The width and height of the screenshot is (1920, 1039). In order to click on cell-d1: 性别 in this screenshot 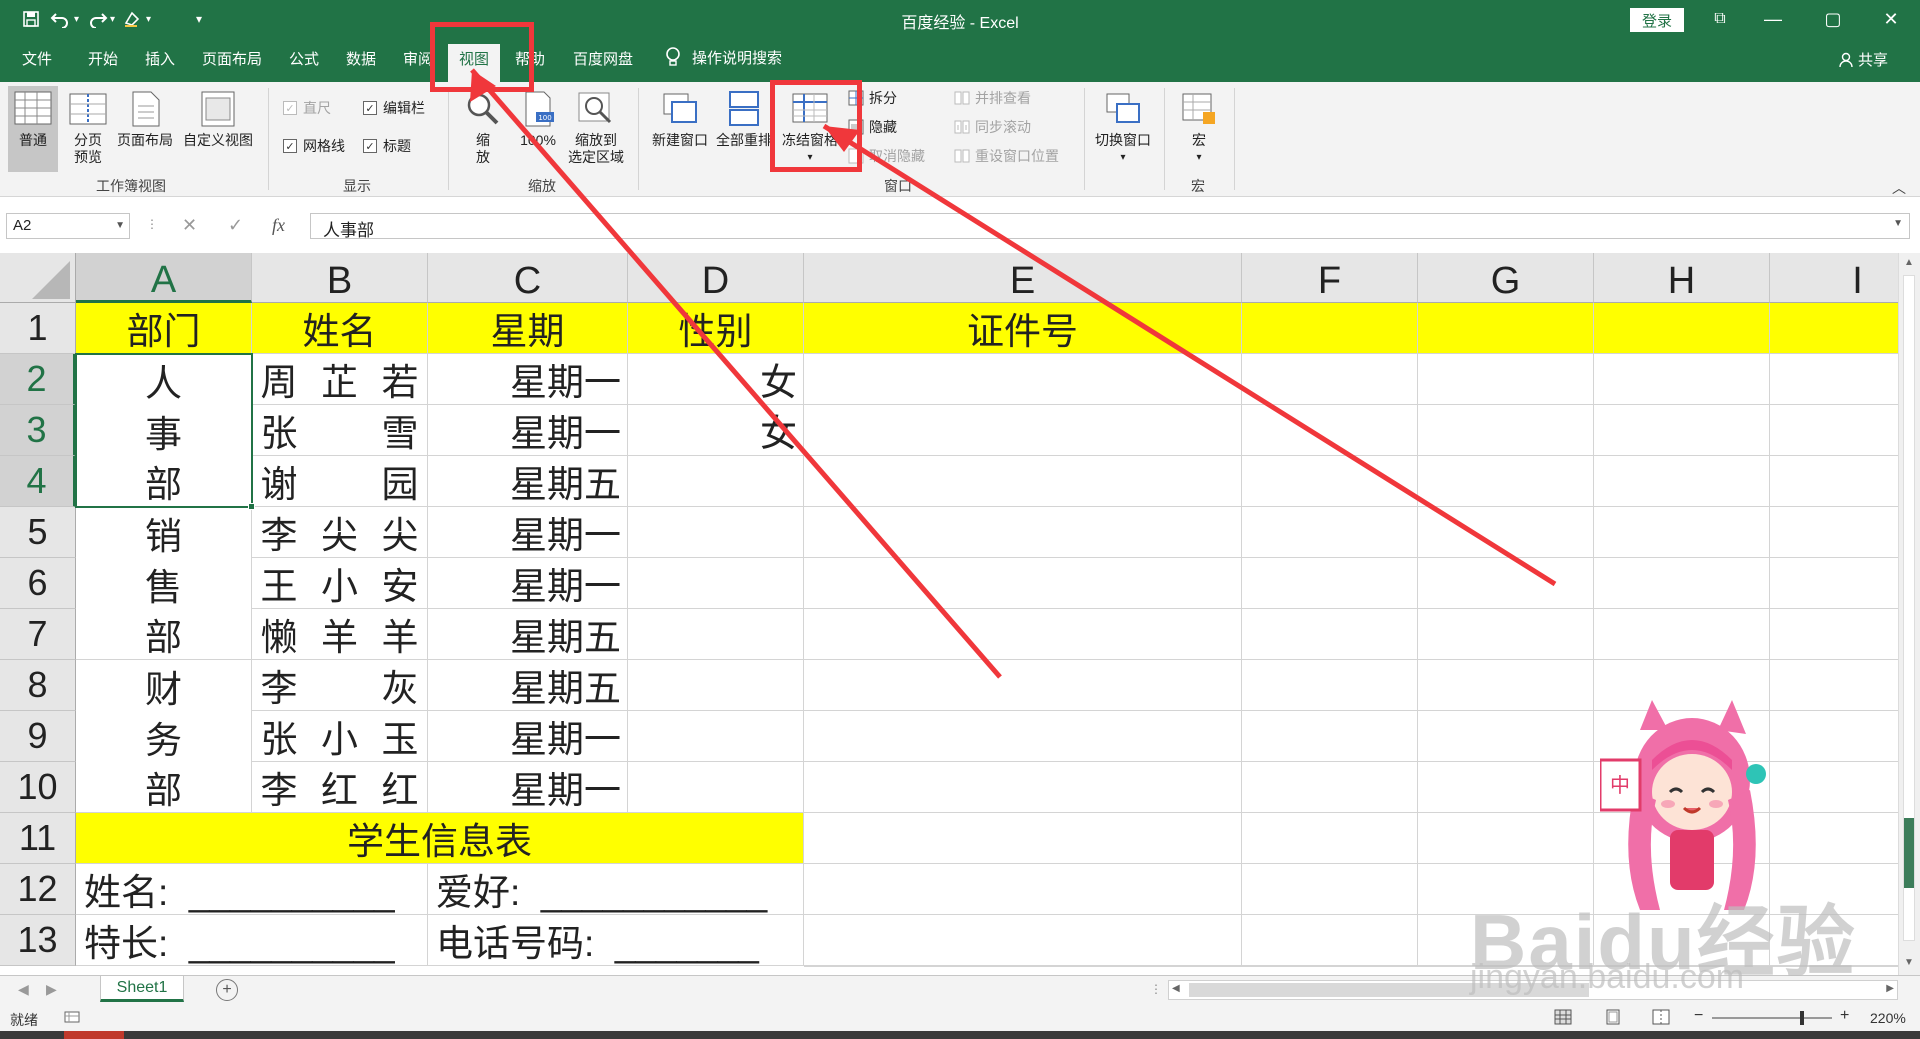, I will do `click(716, 328)`.